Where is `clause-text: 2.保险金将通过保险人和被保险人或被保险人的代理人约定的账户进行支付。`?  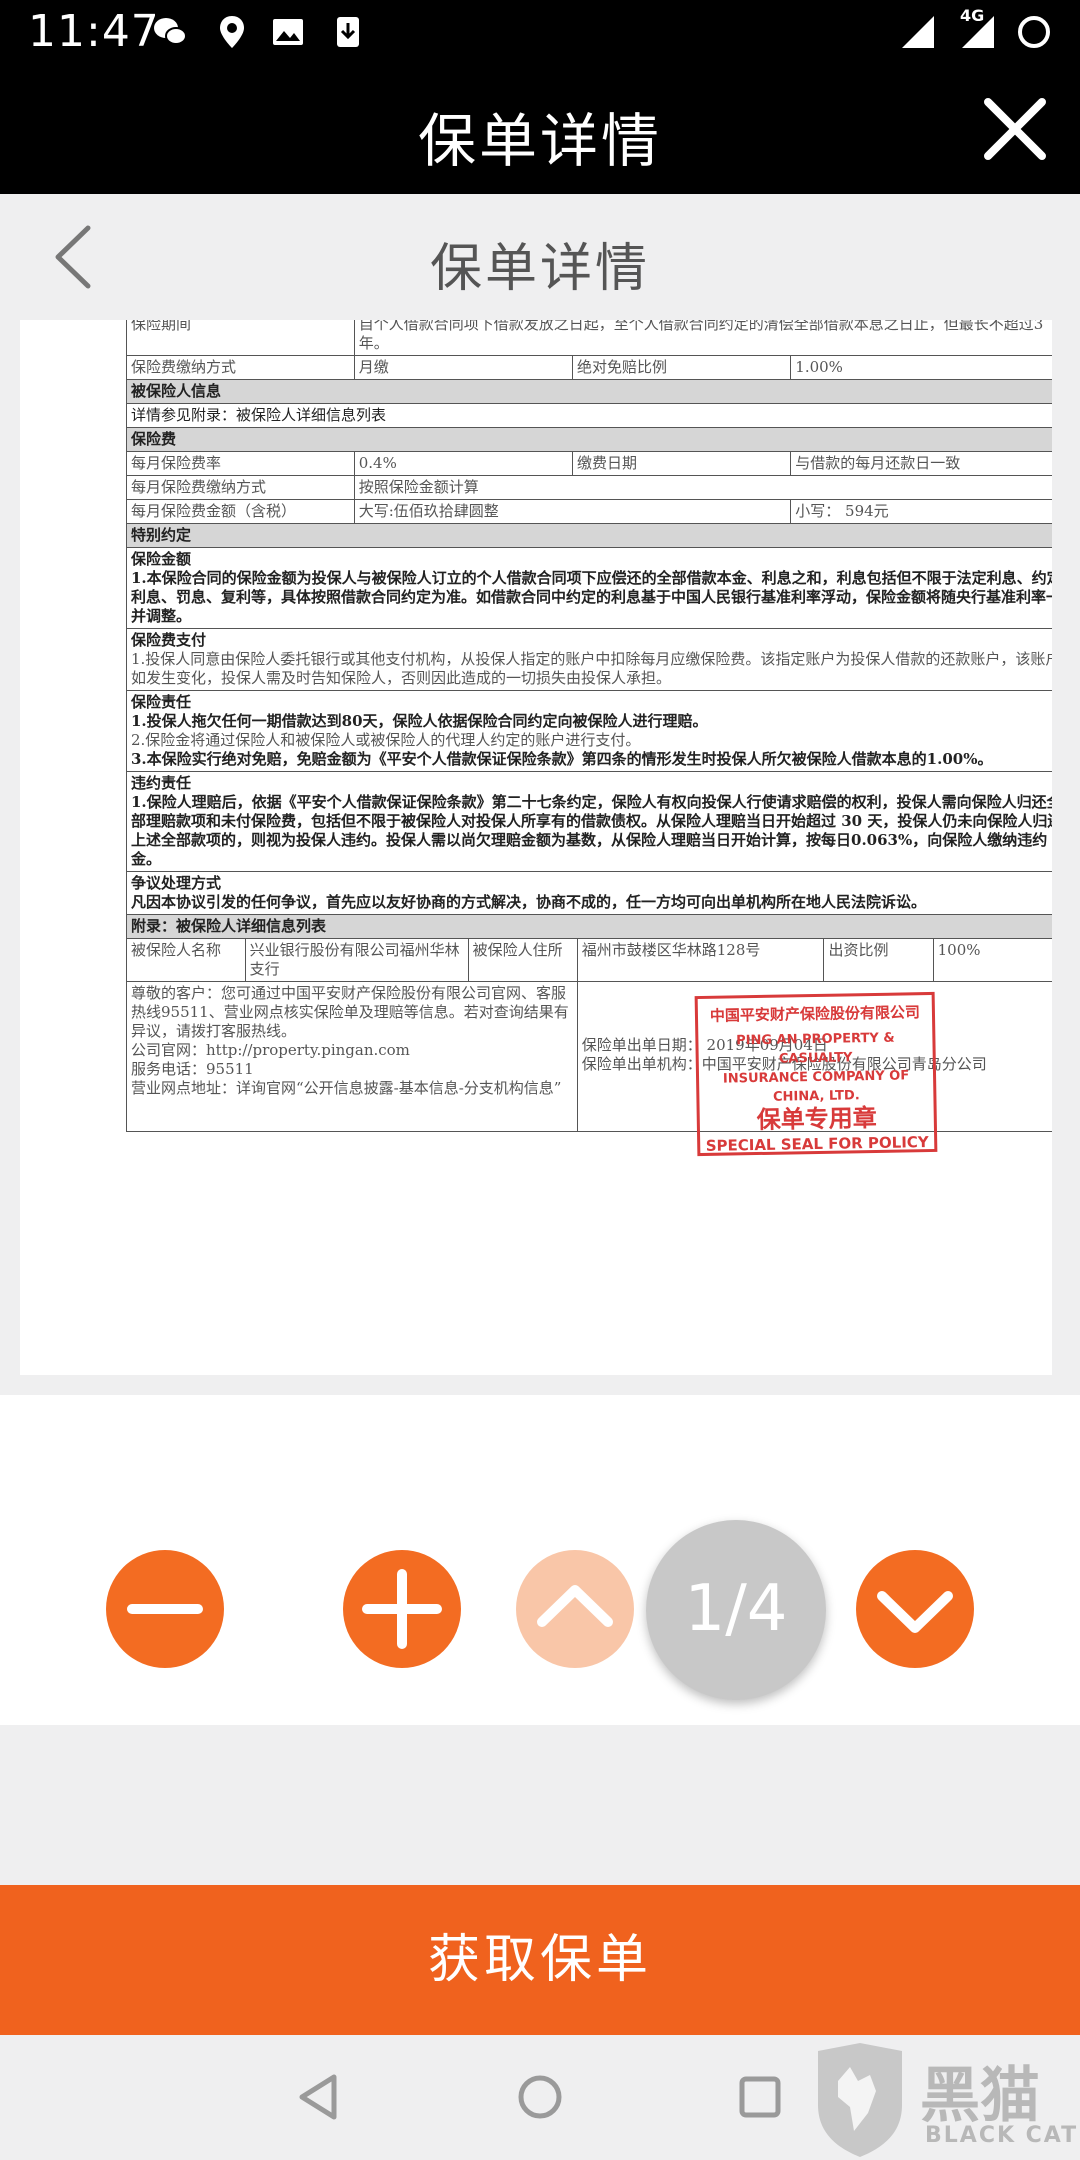
clause-text: 2.保险金将通过保险人和被保险人或被保险人的代理人约定的账户进行支付。 is located at coordinates (386, 740).